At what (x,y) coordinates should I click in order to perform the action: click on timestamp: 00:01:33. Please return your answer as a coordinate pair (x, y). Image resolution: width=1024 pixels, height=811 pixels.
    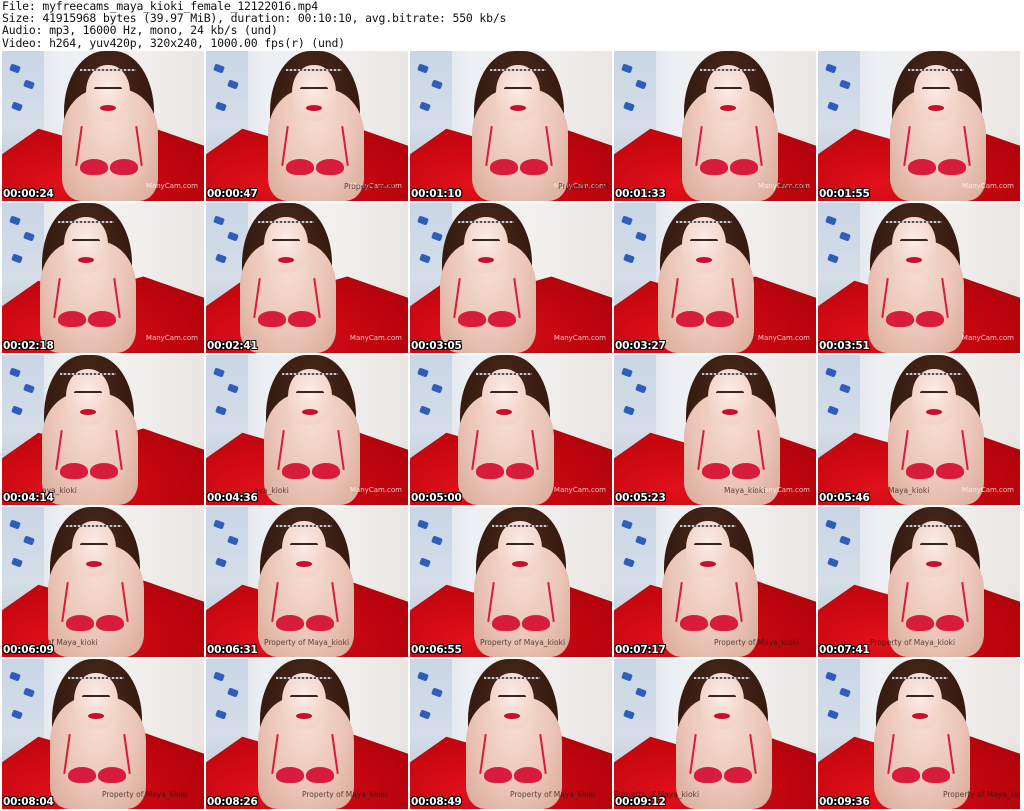
    Looking at the image, I should click on (640, 194).